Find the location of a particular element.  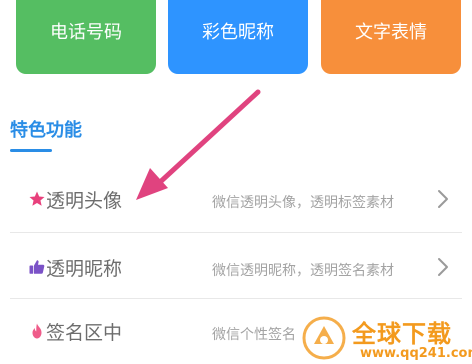

watermark-url: www.qq241.com is located at coordinates (416, 353).